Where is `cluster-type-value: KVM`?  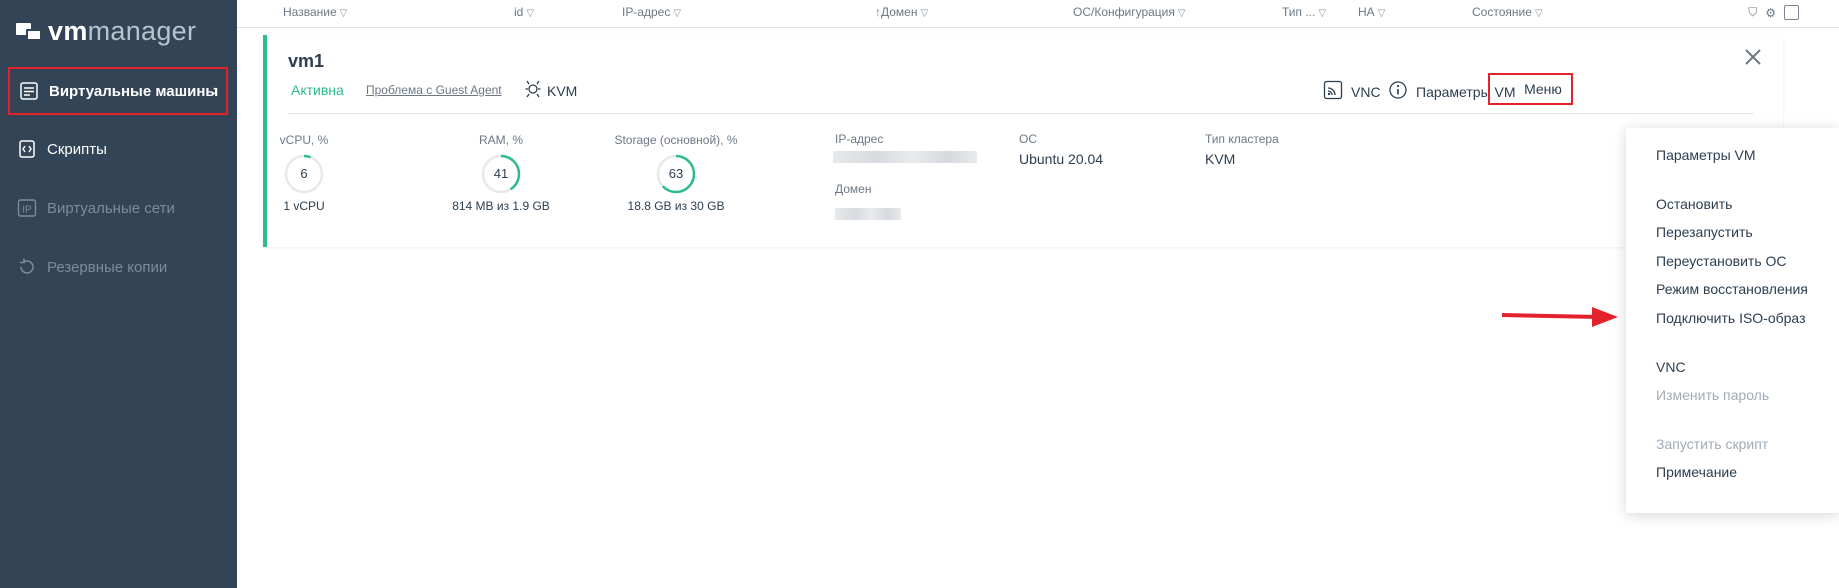 cluster-type-value: KVM is located at coordinates (1220, 159).